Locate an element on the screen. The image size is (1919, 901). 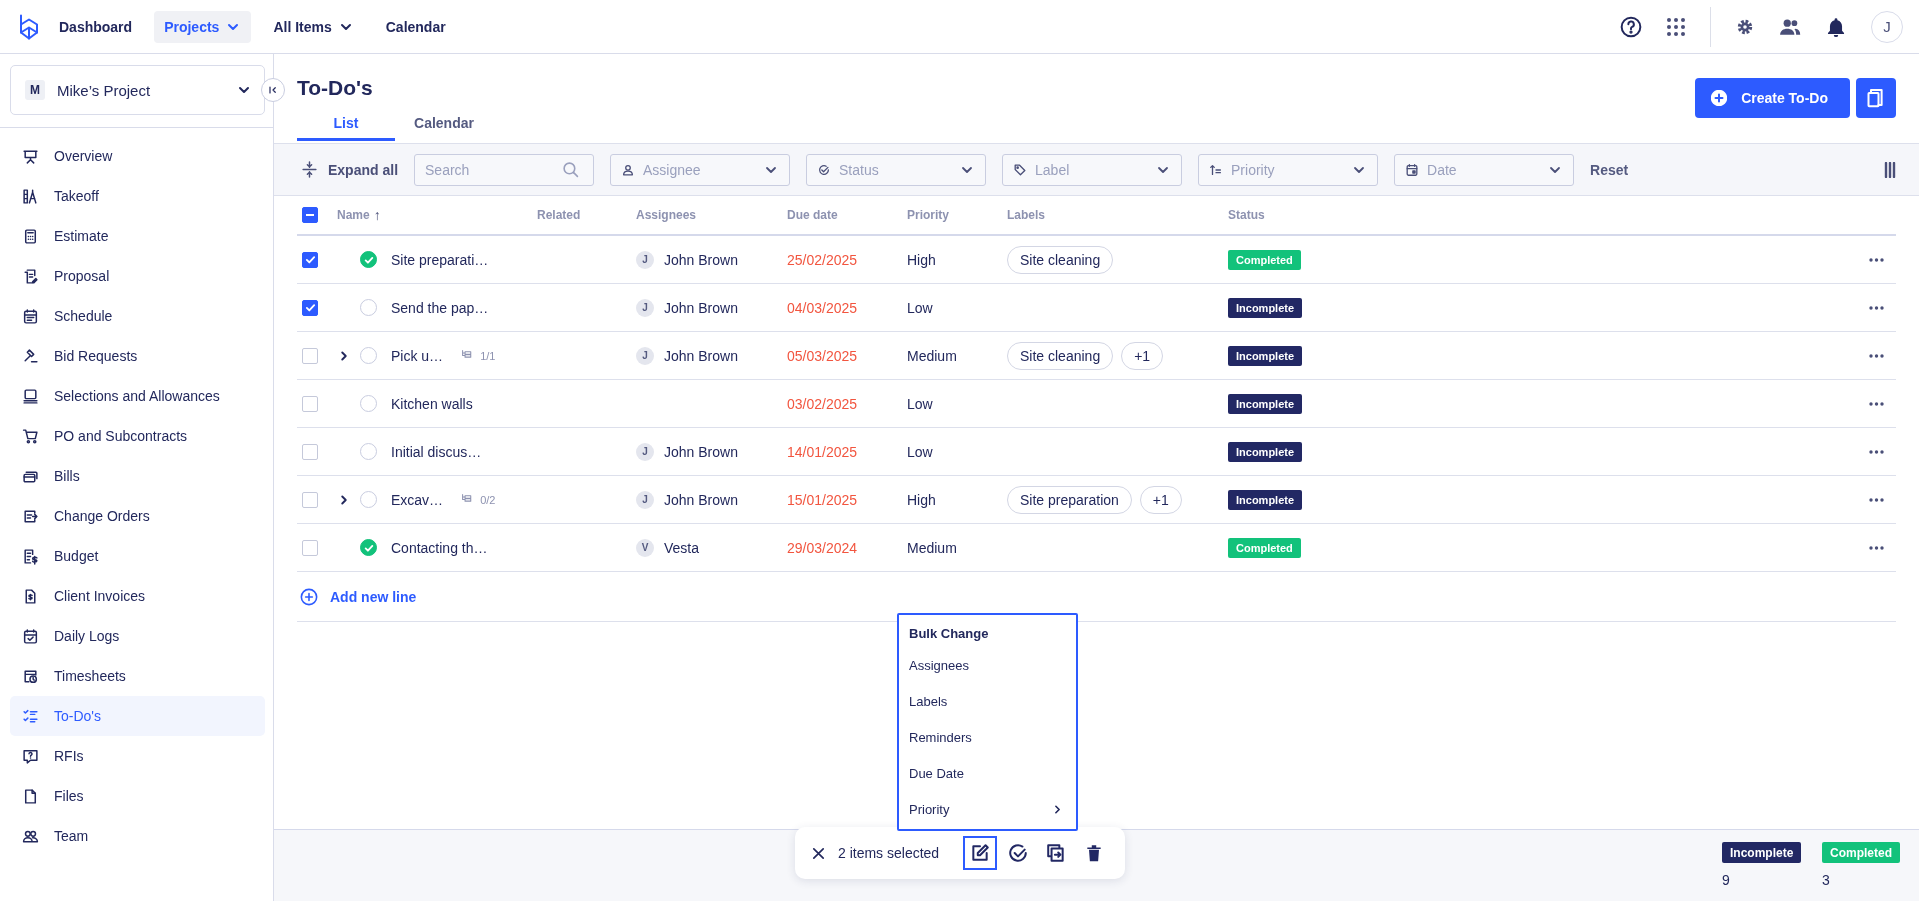
sidebar-item: Client Invoices is located at coordinates (137, 596).